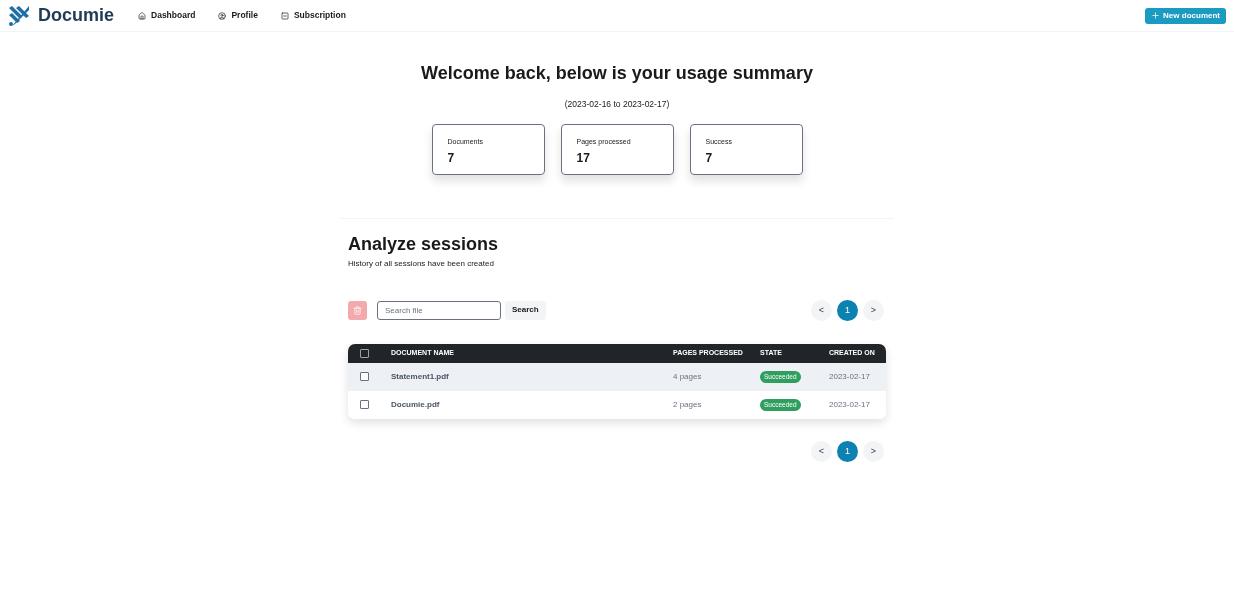 The height and width of the screenshot is (600, 1234). What do you see at coordinates (222, 15) in the screenshot?
I see `user-icon` at bounding box center [222, 15].